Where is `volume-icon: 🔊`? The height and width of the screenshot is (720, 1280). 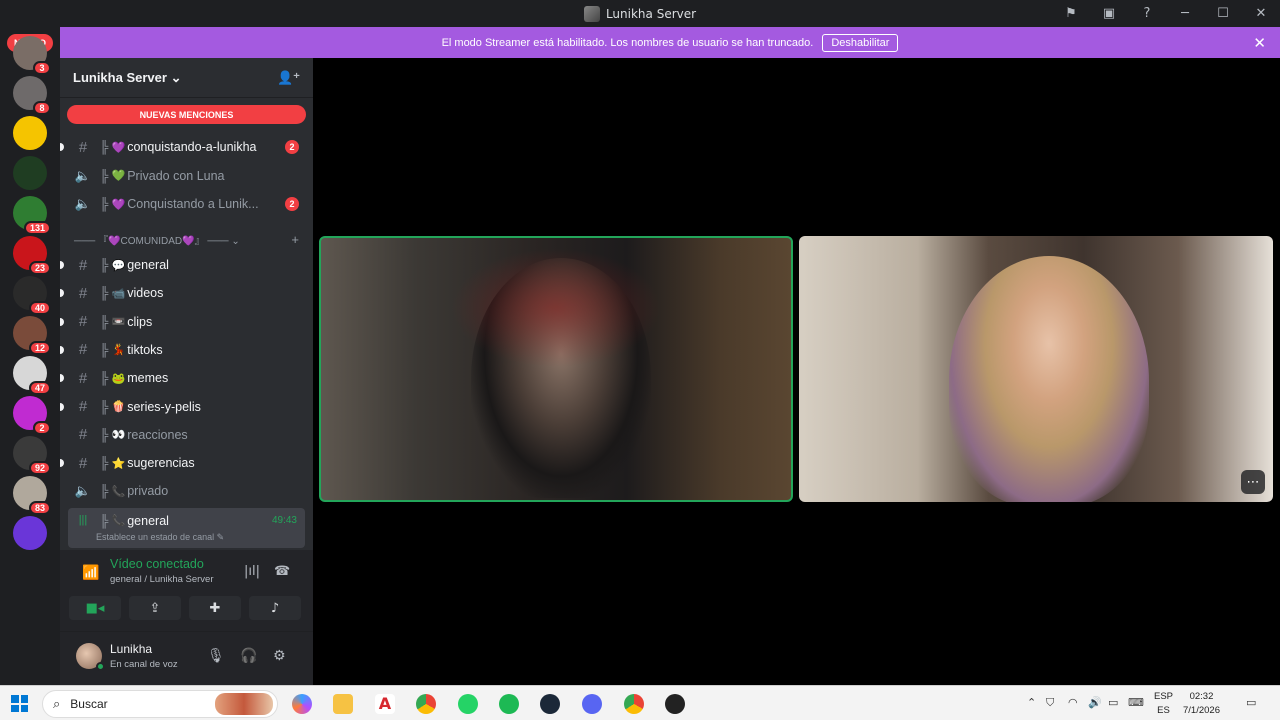
volume-icon: 🔊 is located at coordinates (1095, 702).